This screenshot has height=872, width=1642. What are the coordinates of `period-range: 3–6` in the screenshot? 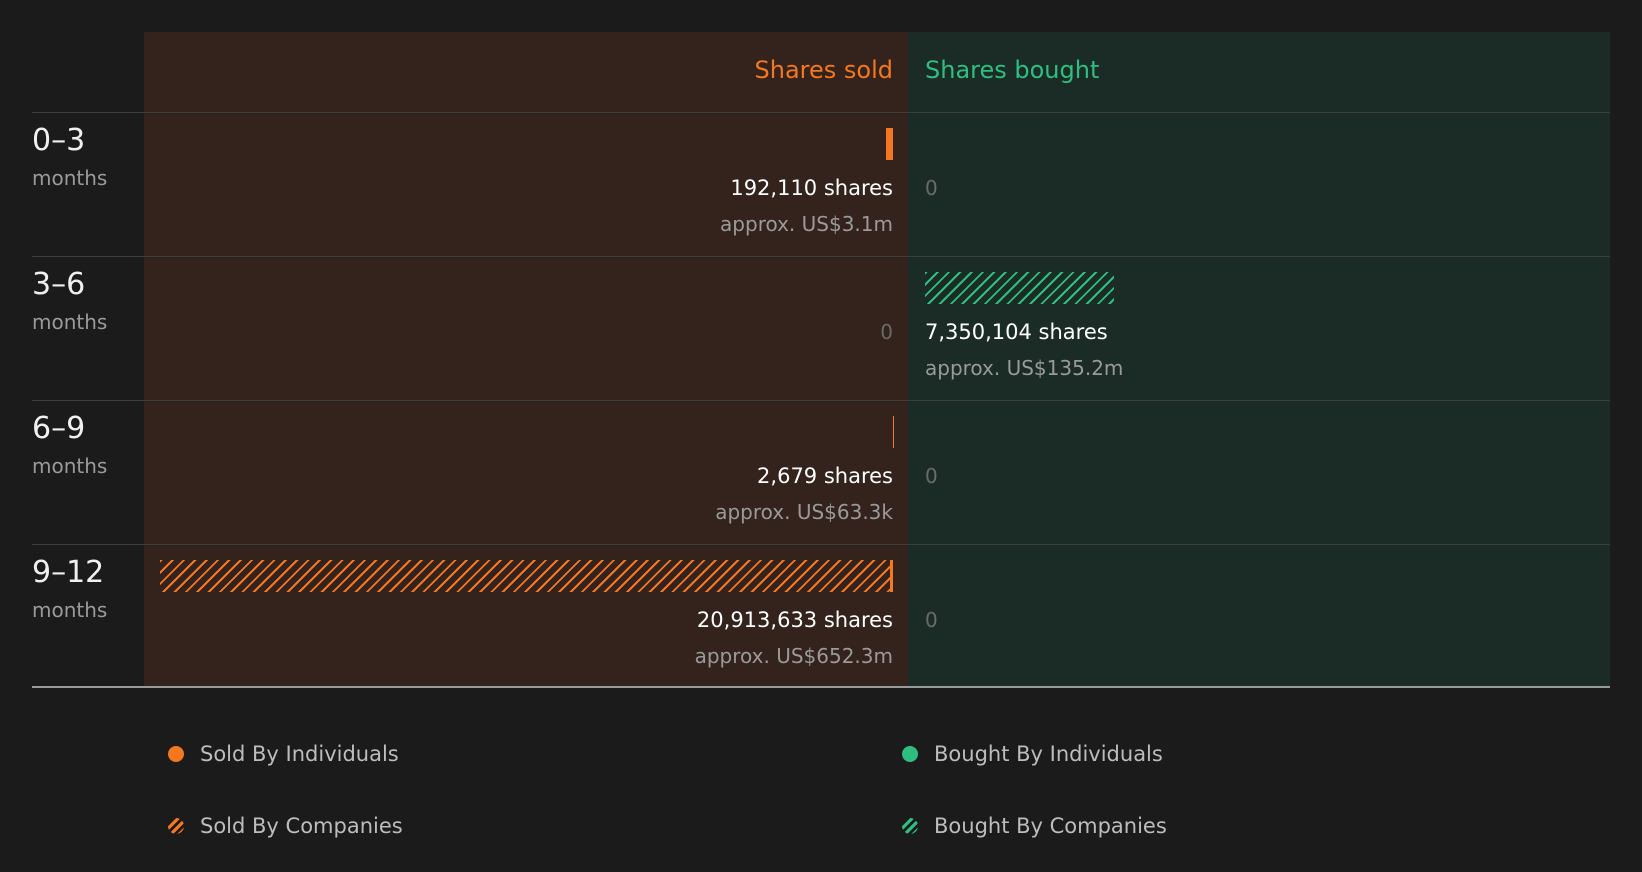 It's located at (59, 284).